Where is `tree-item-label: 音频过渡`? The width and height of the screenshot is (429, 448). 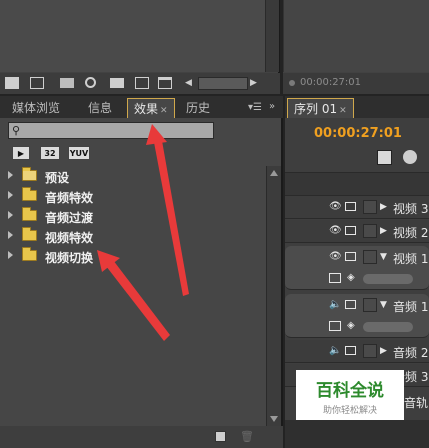
tree-item-label: 音频过渡 is located at coordinates (69, 218).